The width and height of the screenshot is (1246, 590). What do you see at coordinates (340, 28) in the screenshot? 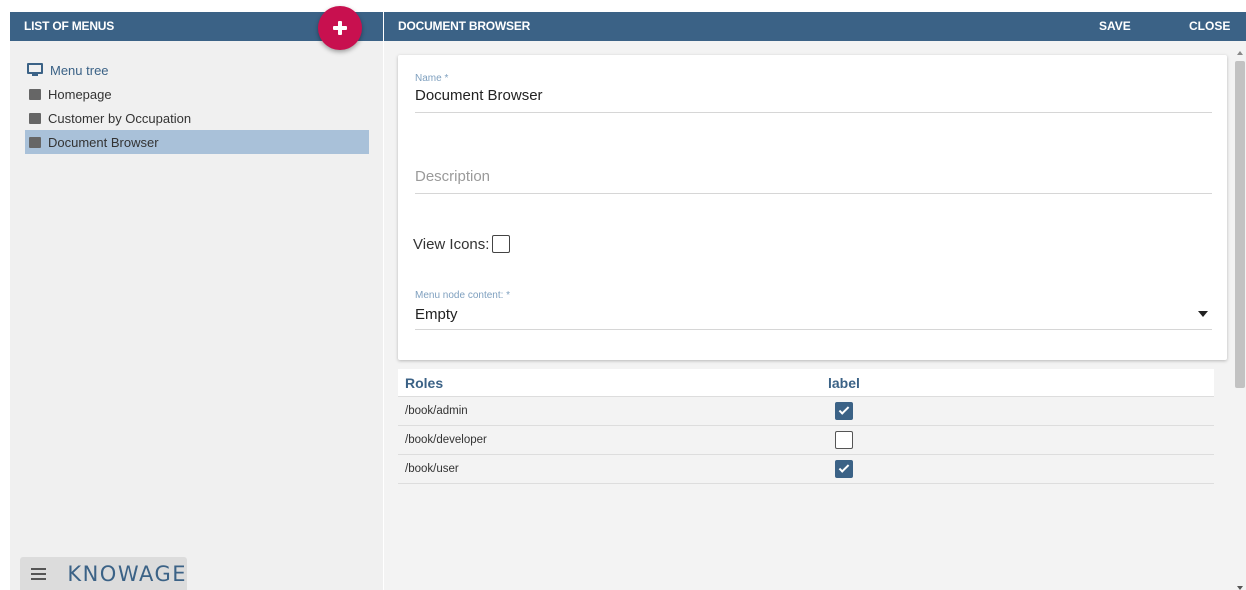
I see `add-menu-button` at bounding box center [340, 28].